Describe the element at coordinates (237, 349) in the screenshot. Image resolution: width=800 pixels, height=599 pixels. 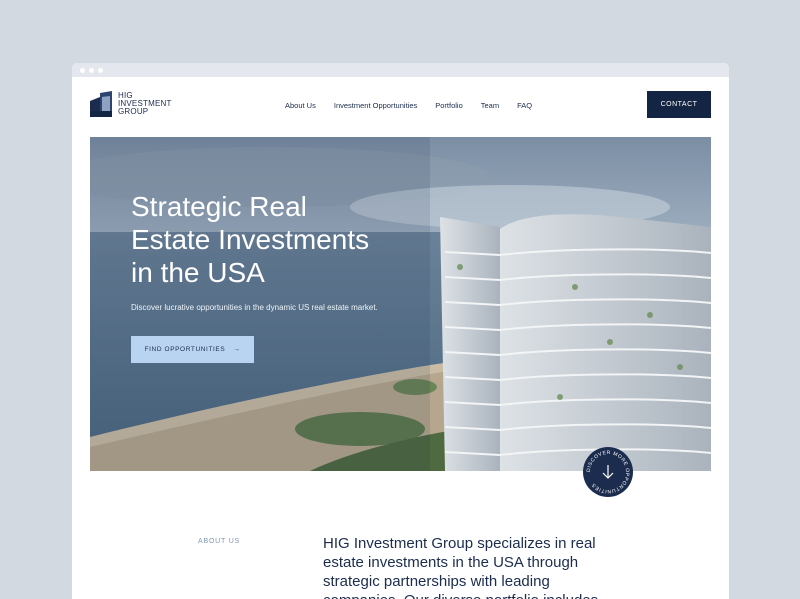
I see `arrow-right-icon: →` at that location.